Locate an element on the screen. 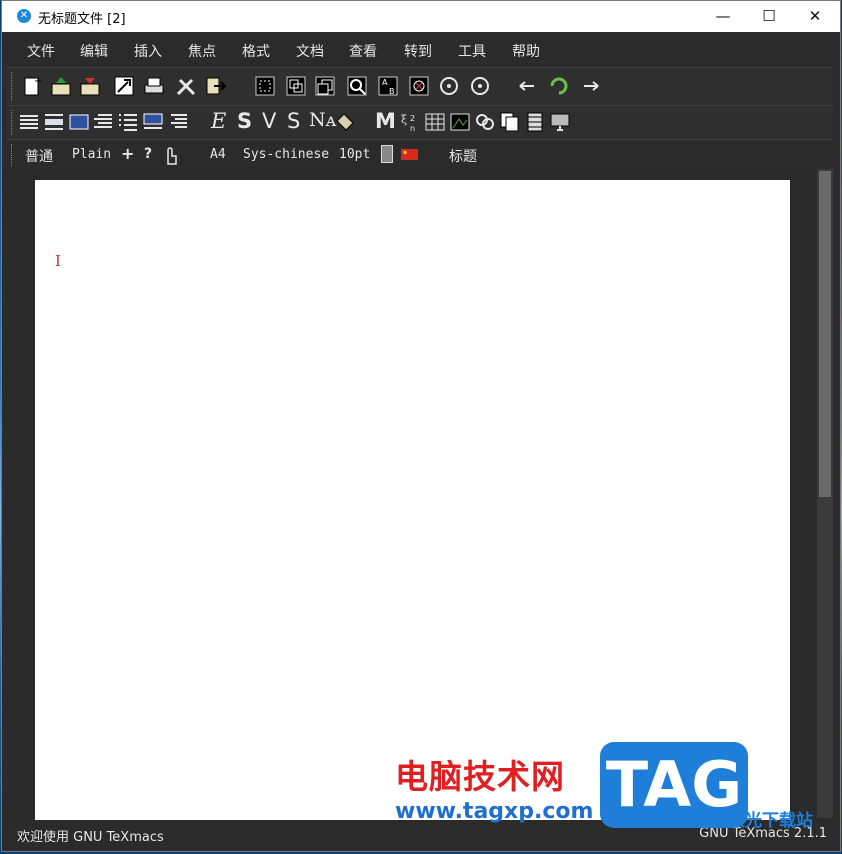 The height and width of the screenshot is (854, 842). style-selector: 普通 is located at coordinates (39, 156).